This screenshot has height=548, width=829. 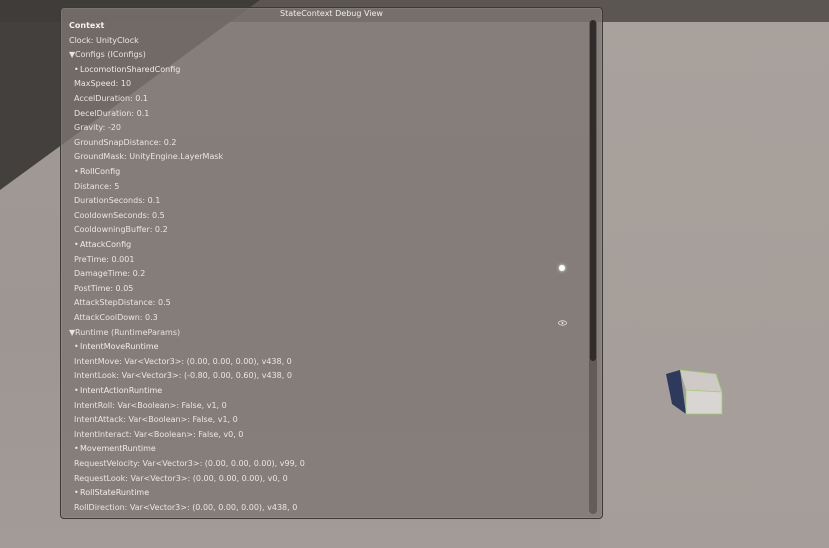 I want to click on row-text: Configs (IConfigs), so click(x=110, y=55).